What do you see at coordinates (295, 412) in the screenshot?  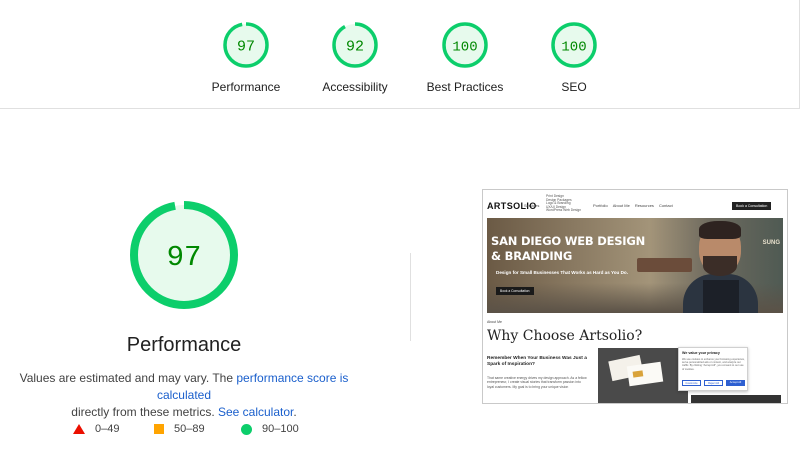 I see `note-text: .` at bounding box center [295, 412].